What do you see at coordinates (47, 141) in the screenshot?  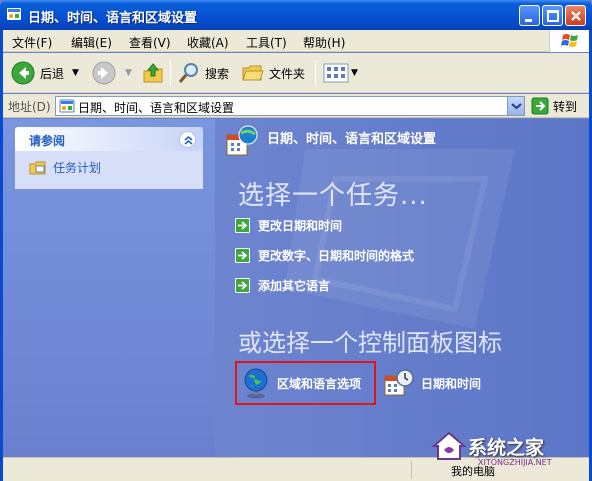 I see `see-also-title: 请参阅` at bounding box center [47, 141].